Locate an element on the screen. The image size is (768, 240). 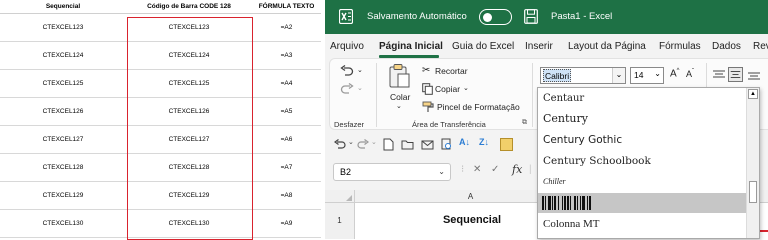
qat-extra-icon is located at coordinates (506, 144).